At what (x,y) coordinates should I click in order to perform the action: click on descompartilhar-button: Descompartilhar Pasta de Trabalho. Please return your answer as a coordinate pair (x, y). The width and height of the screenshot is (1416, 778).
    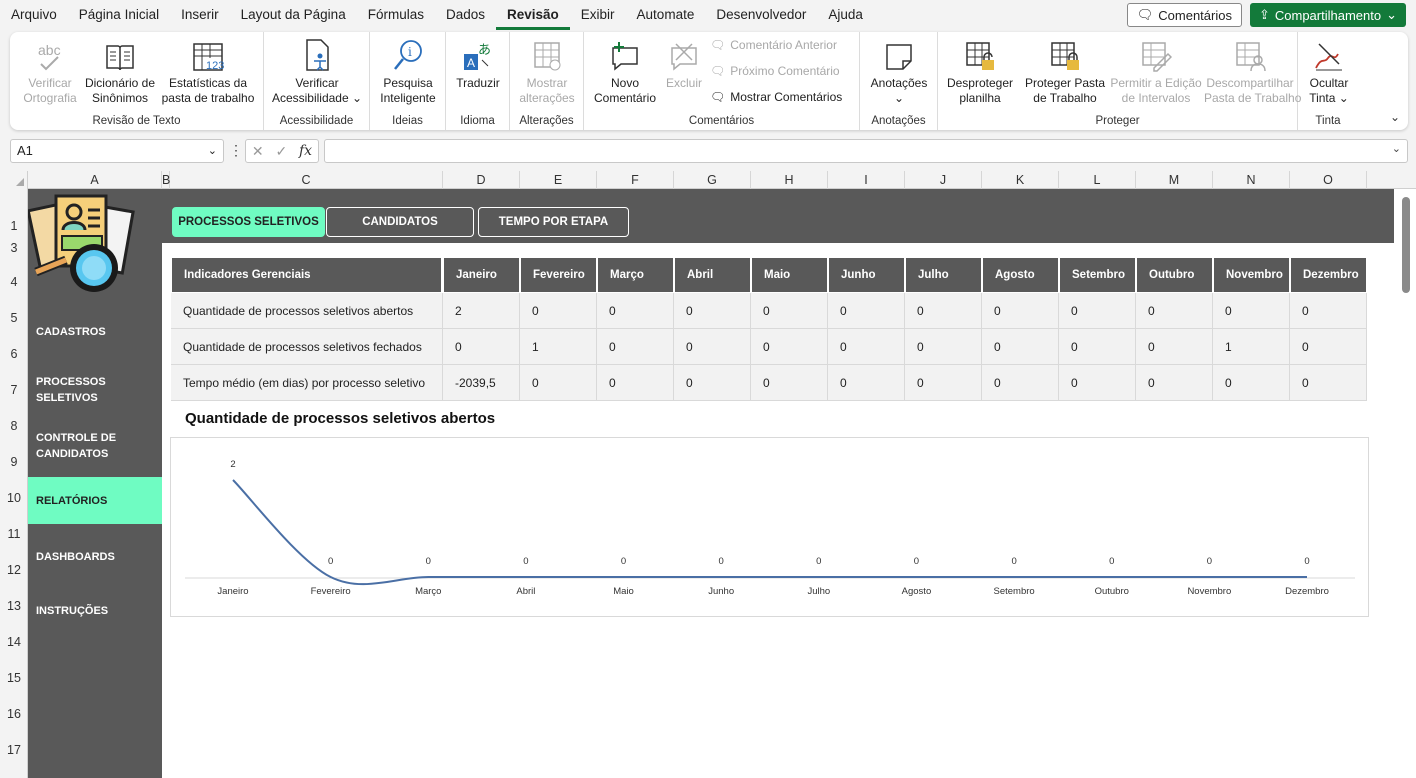
    Looking at the image, I should click on (1252, 71).